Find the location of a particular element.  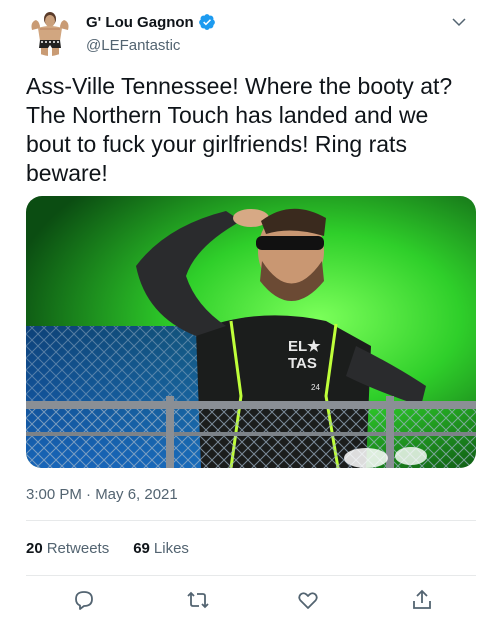

likes-count: 69 is located at coordinates (141, 548).